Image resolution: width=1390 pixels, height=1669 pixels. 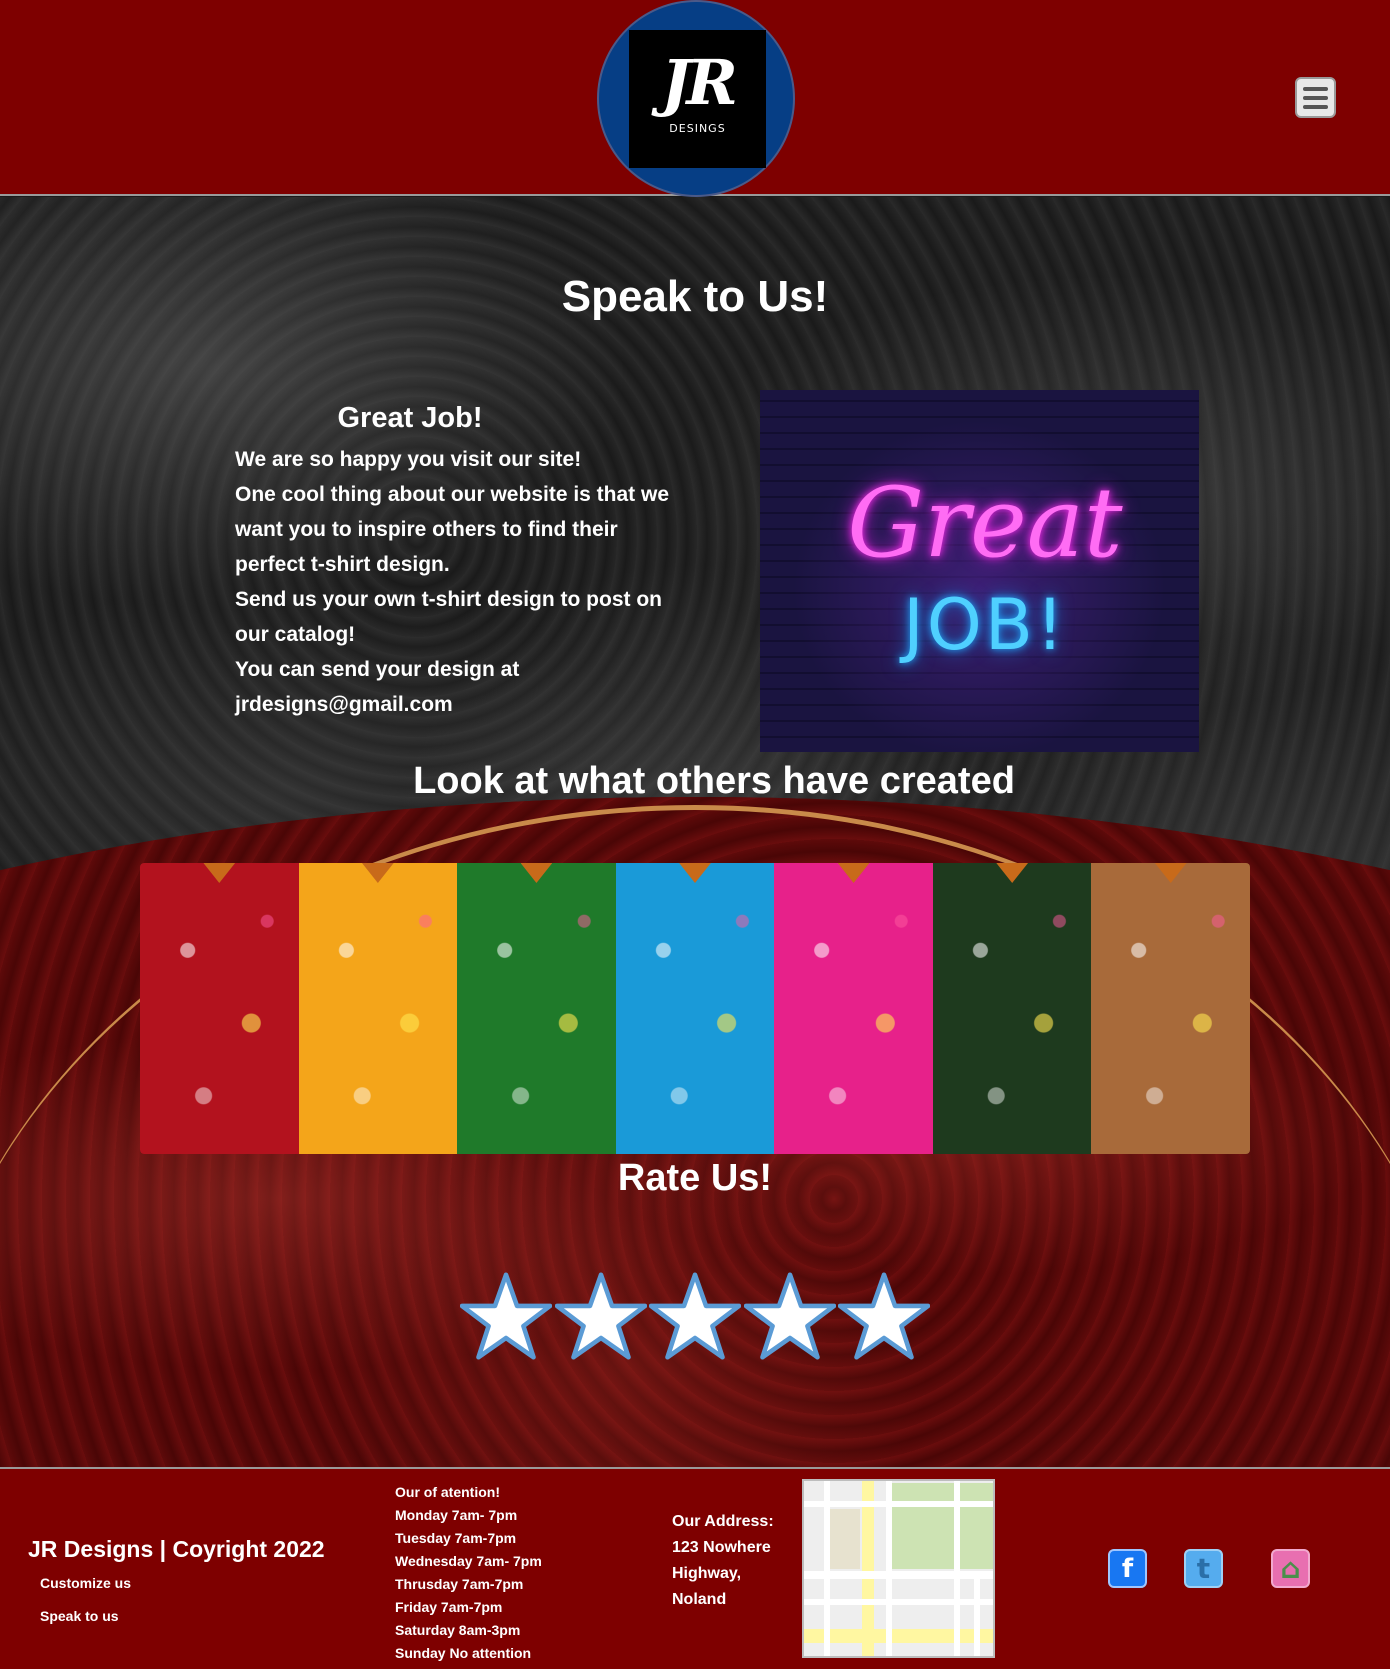 I want to click on map-graphic, so click(x=898, y=1568).